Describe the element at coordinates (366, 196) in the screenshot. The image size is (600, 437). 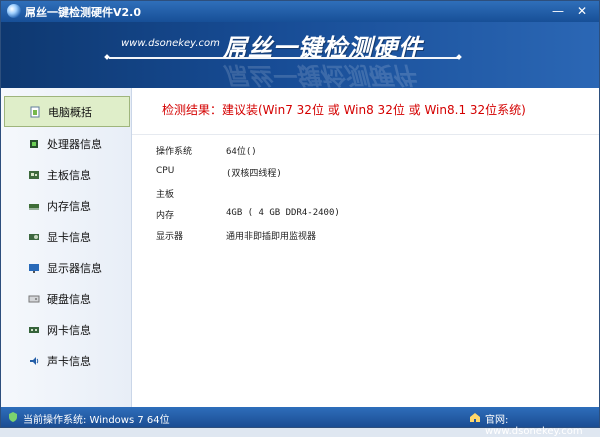
I see `info-row-motherboard: 主板` at that location.